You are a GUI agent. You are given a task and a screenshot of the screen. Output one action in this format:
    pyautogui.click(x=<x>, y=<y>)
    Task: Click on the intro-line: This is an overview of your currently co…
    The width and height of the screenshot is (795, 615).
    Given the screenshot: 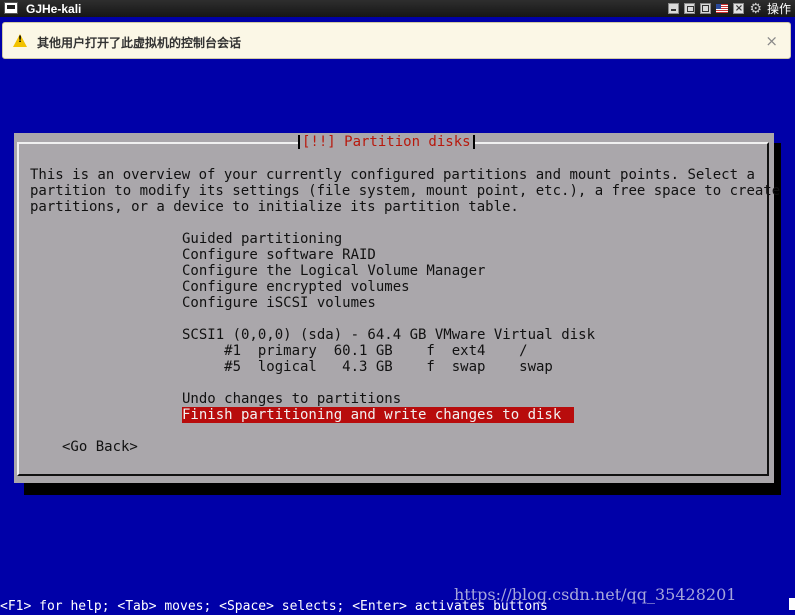 What is the action you would take?
    pyautogui.click(x=392, y=175)
    